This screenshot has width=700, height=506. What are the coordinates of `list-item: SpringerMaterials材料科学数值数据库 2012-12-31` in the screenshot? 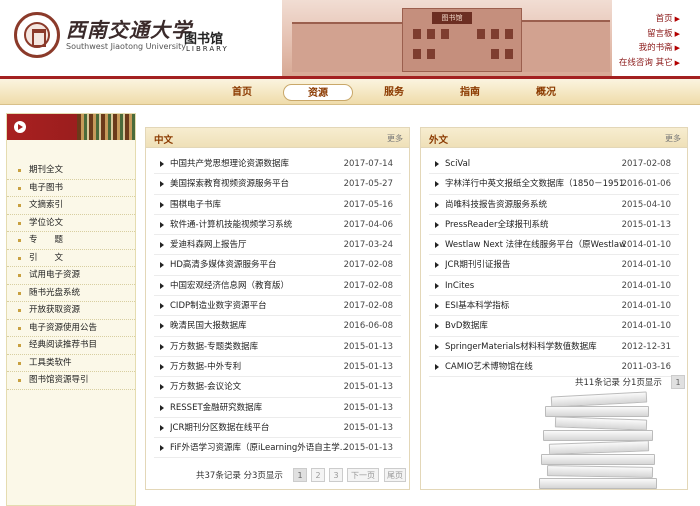 It's located at (554, 347).